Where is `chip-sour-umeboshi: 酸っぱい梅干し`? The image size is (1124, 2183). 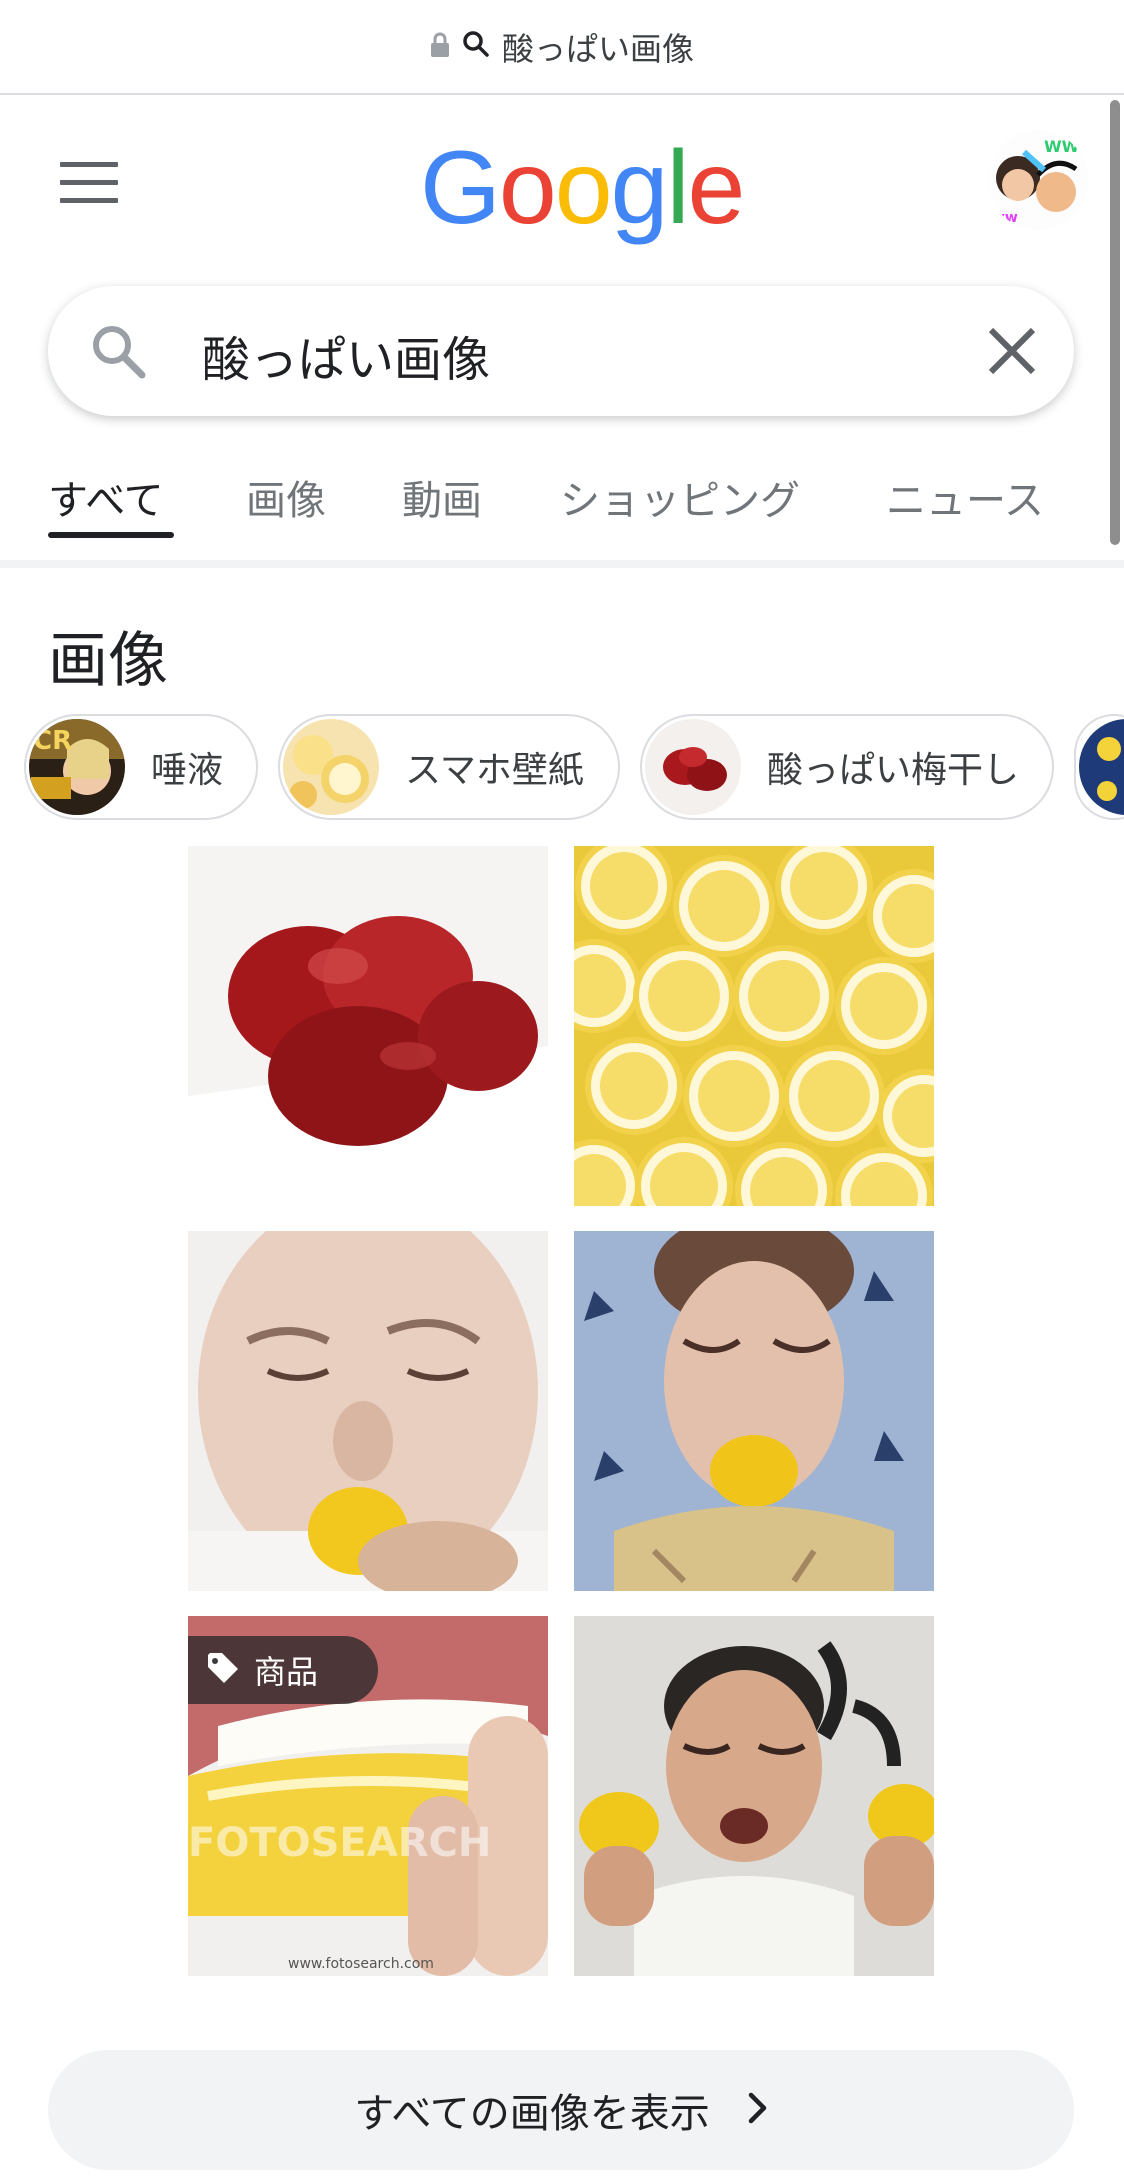
chip-sour-umeboshi: 酸っぱい梅干し is located at coordinates (847, 767).